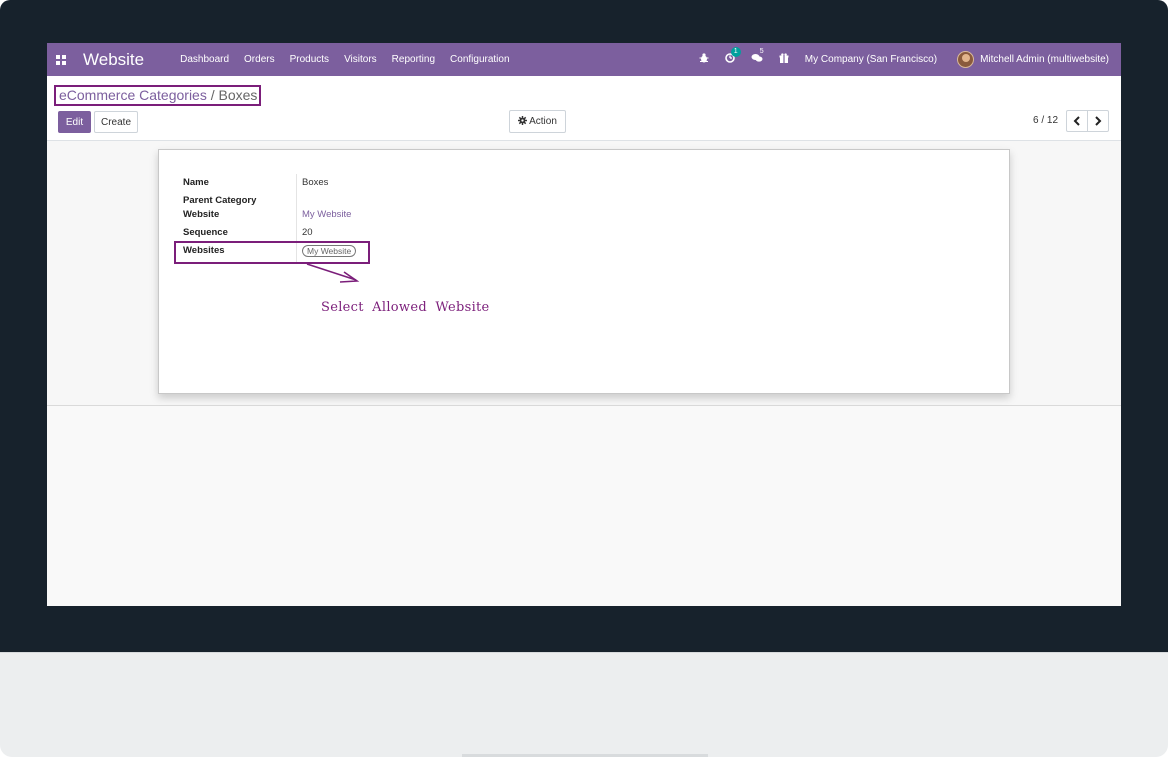 The height and width of the screenshot is (757, 1168). Describe the element at coordinates (735, 52) in the screenshot. I see `activity-badge: 1` at that location.